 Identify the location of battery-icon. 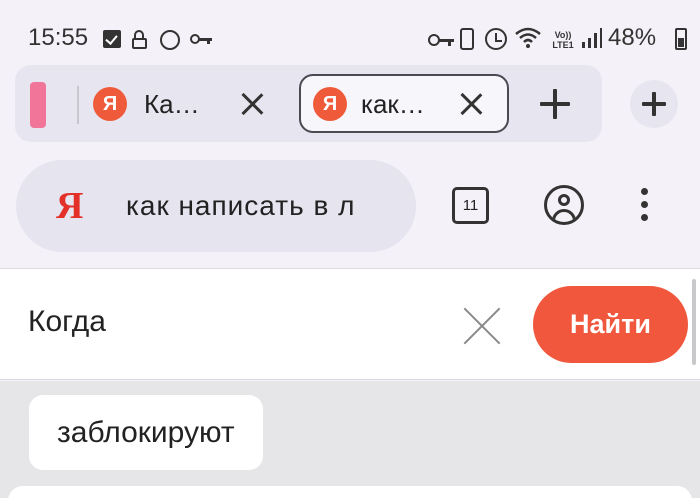
(681, 39).